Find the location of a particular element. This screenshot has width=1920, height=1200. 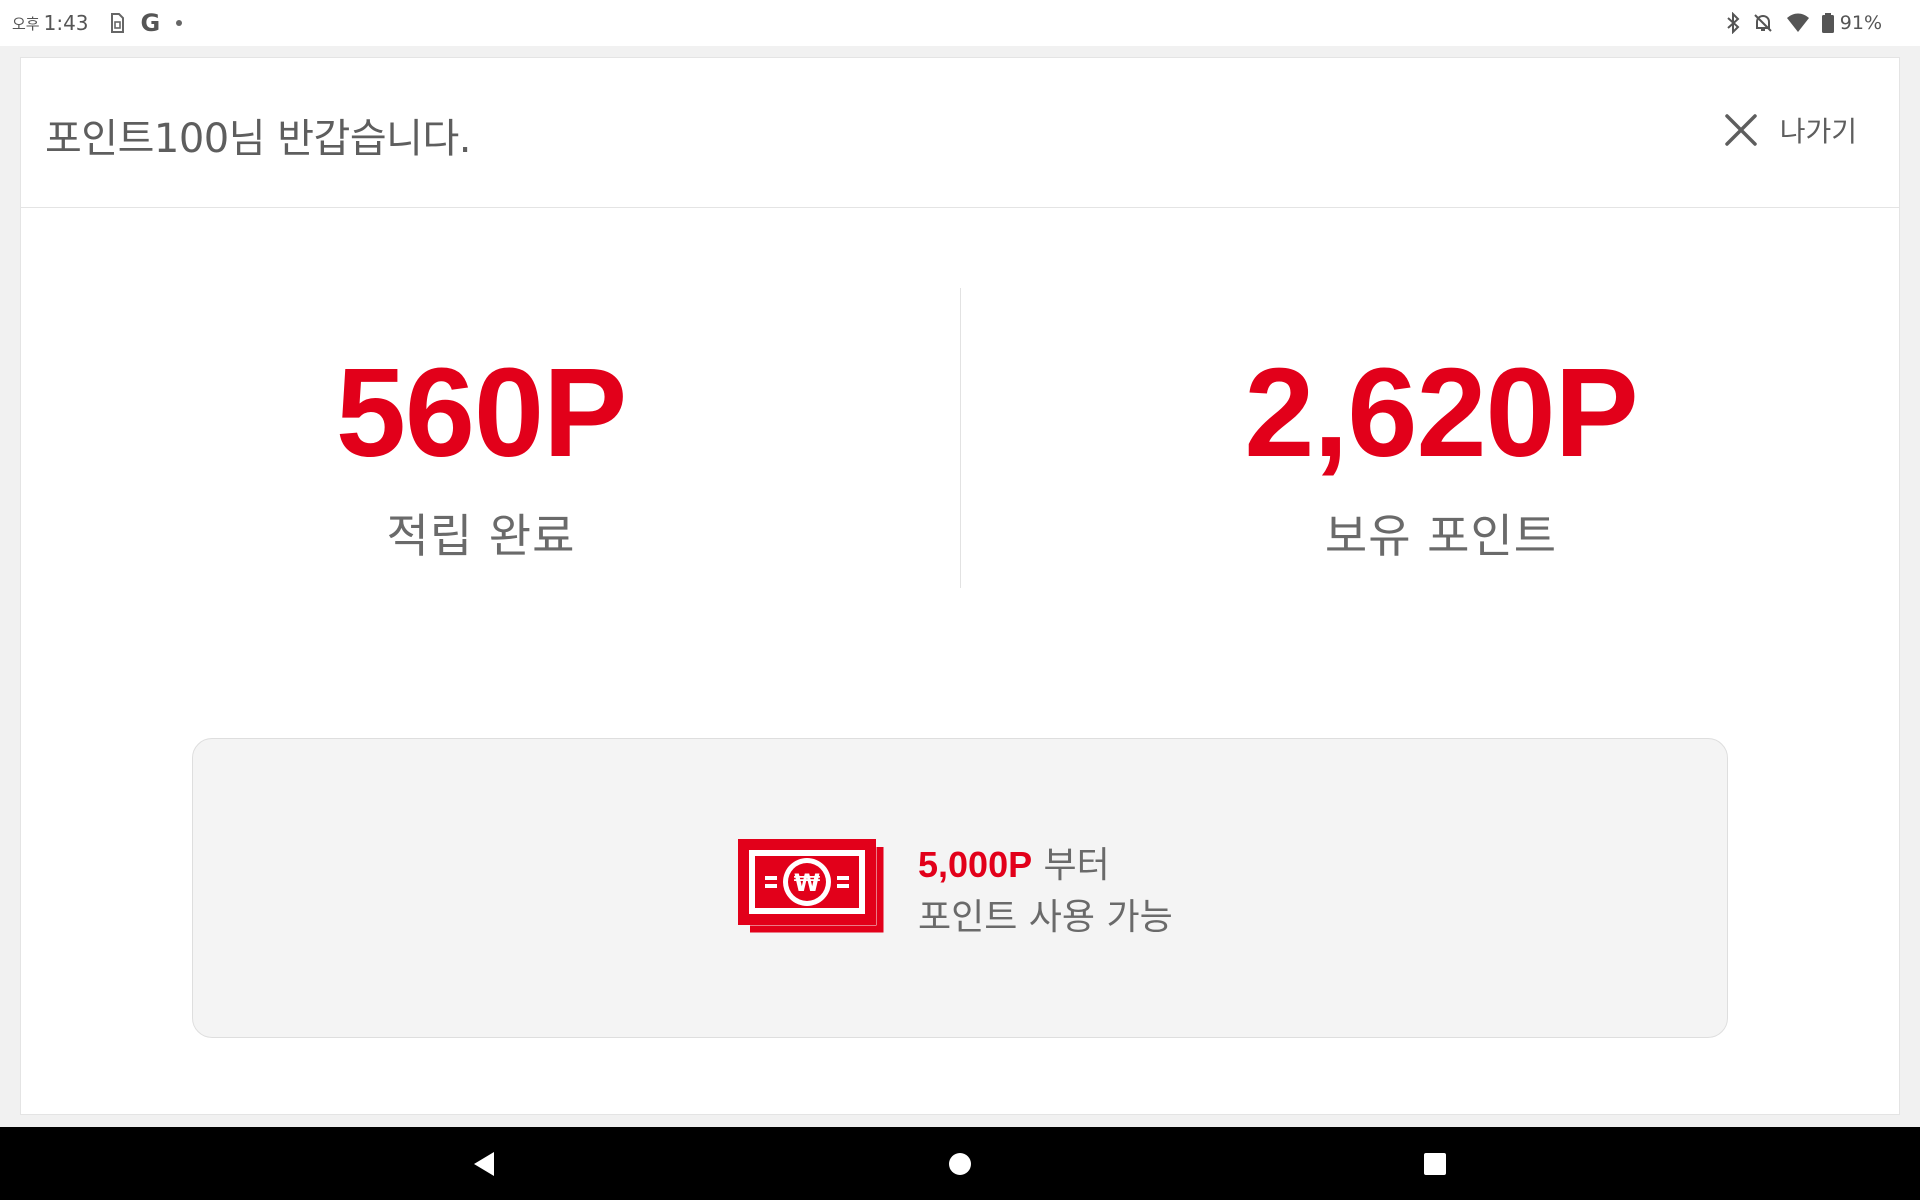

status-left: 오후 1:43 G is located at coordinates (105, 23).